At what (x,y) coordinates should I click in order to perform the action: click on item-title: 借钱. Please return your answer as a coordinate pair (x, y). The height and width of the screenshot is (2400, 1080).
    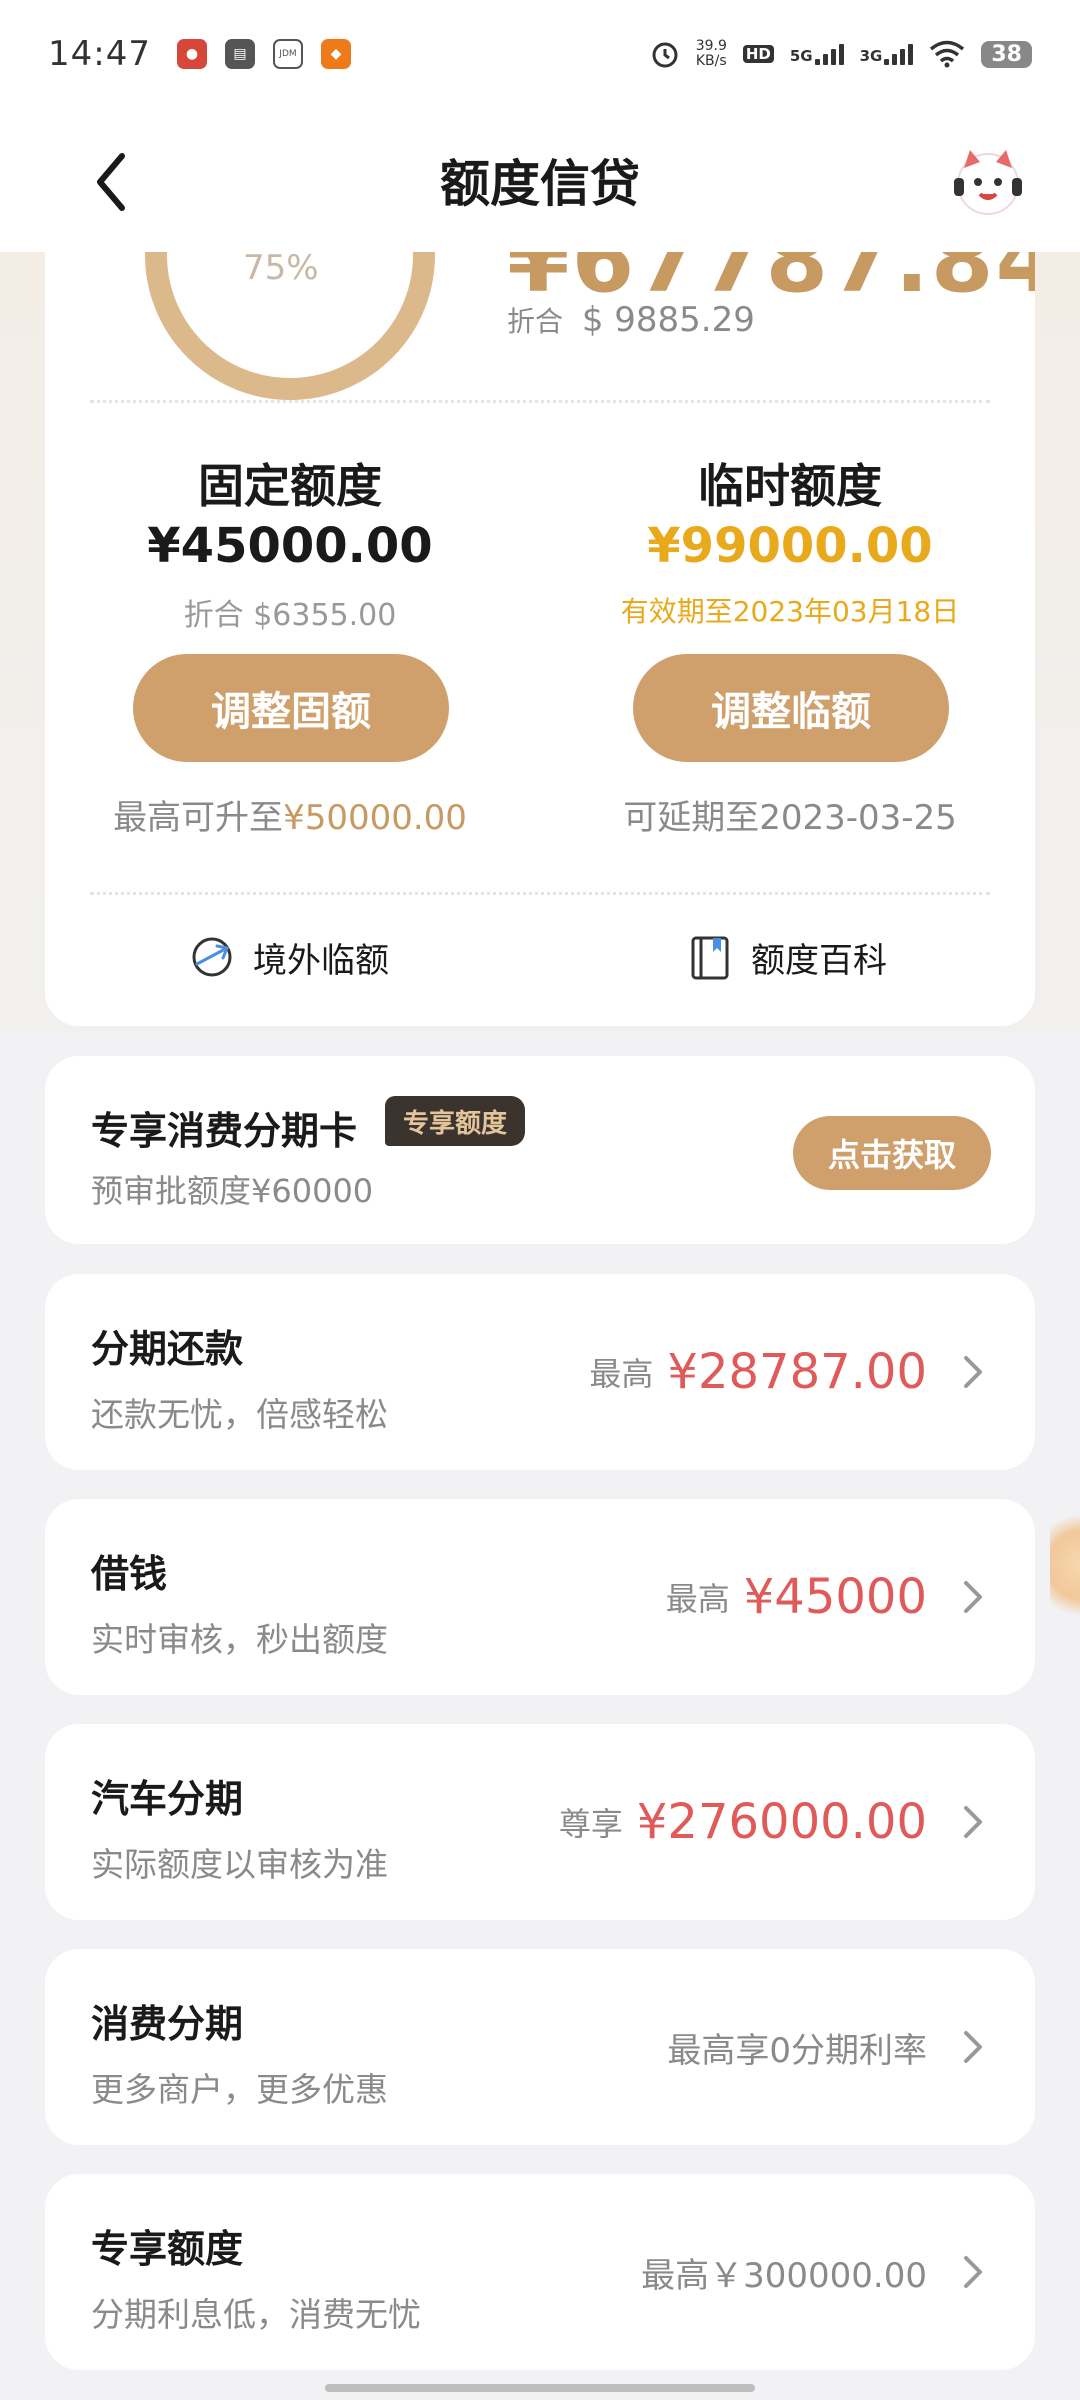
    Looking at the image, I should click on (129, 1574).